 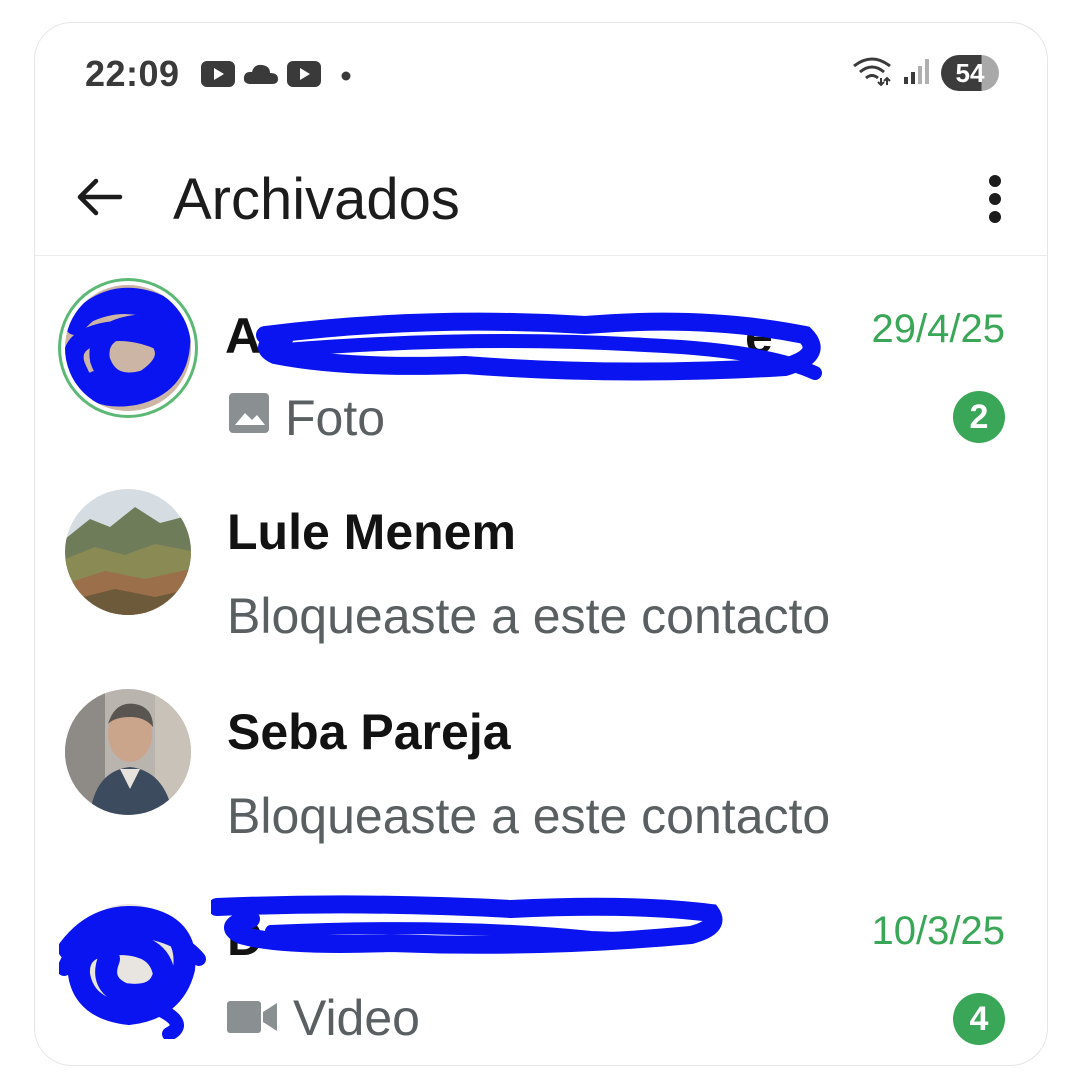 I want to click on more-vert-icon, so click(x=995, y=199).